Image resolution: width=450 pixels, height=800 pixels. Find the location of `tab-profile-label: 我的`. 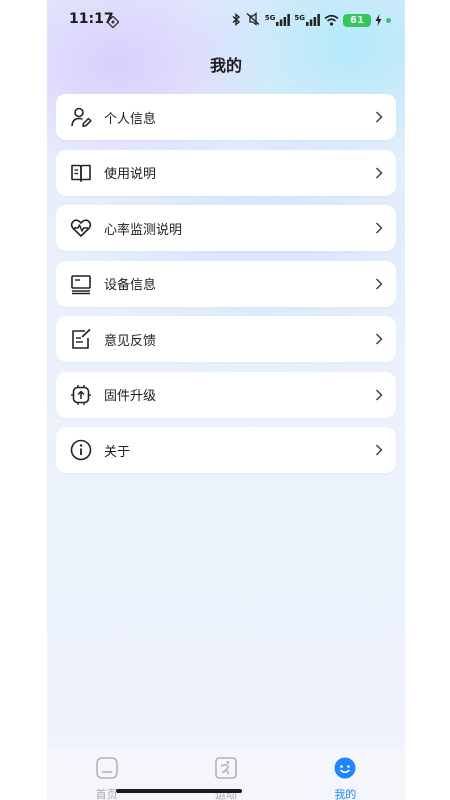

tab-profile-label: 我的 is located at coordinates (345, 794).